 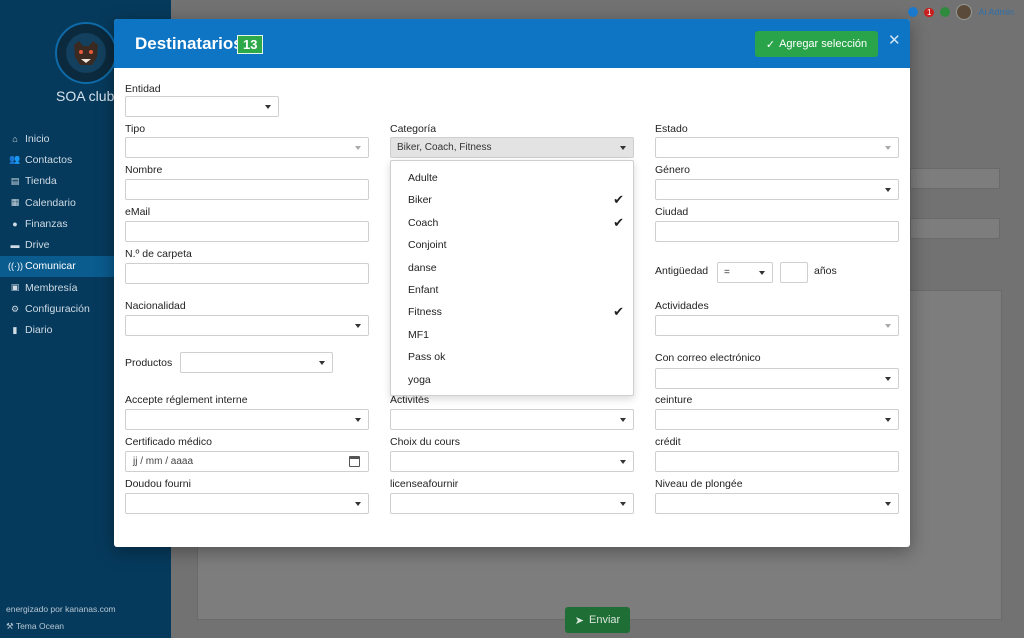 I want to click on modal-header: Destinatarios 13 ✓ Agregar selección ✕, so click(x=512, y=43).